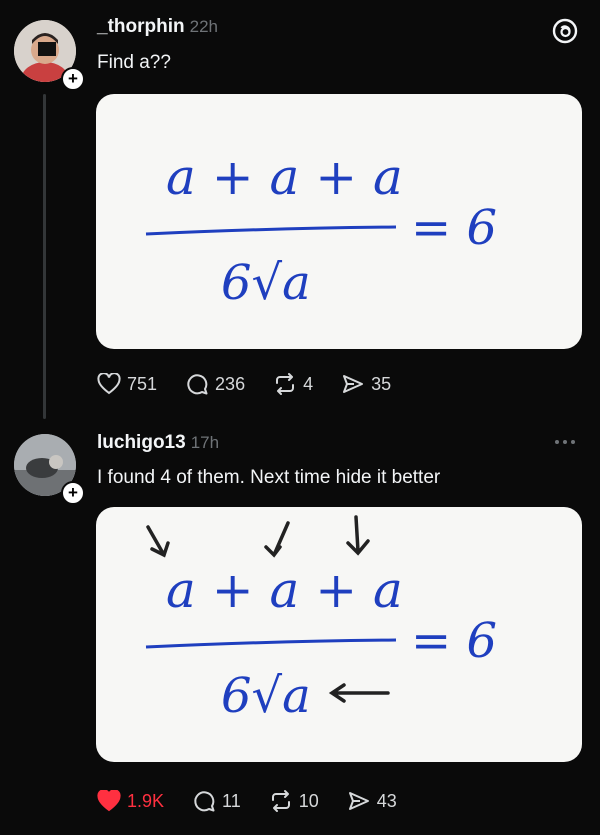 The height and width of the screenshot is (835, 600). I want to click on like-count: 1.9K, so click(146, 800).